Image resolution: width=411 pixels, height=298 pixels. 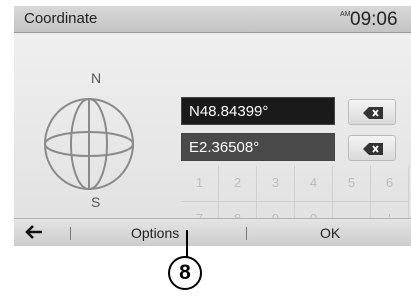 What do you see at coordinates (258, 111) in the screenshot?
I see `latitude-field: N48.84399°` at bounding box center [258, 111].